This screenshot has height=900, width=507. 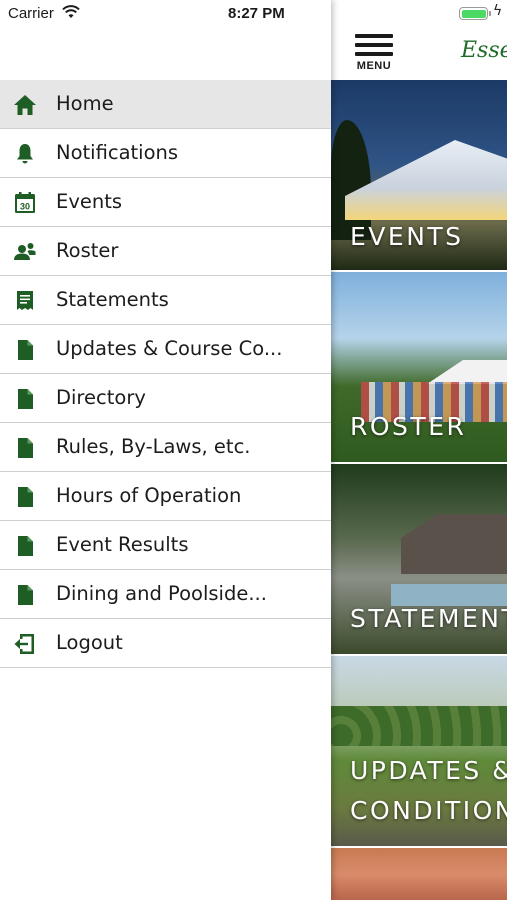 I want to click on menu-item-label: Home, so click(x=85, y=103).